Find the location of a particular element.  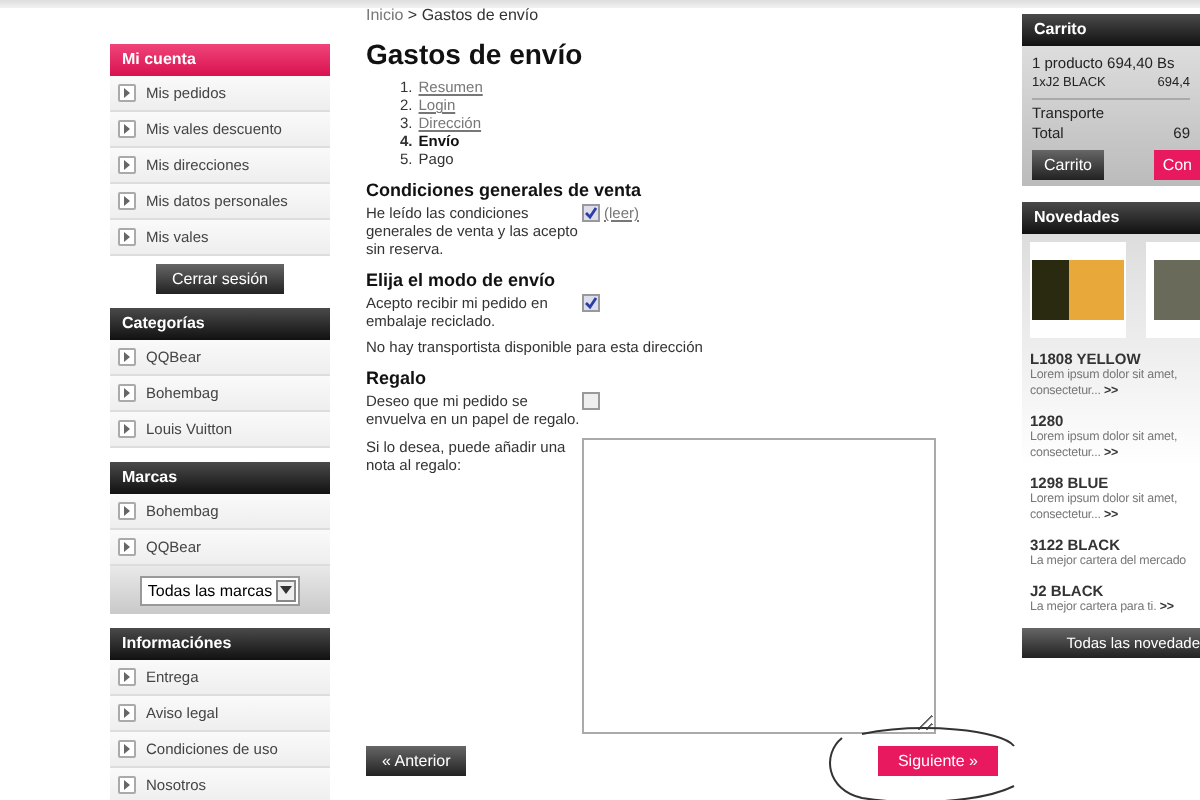

next-button: Siguiente » is located at coordinates (937, 761).